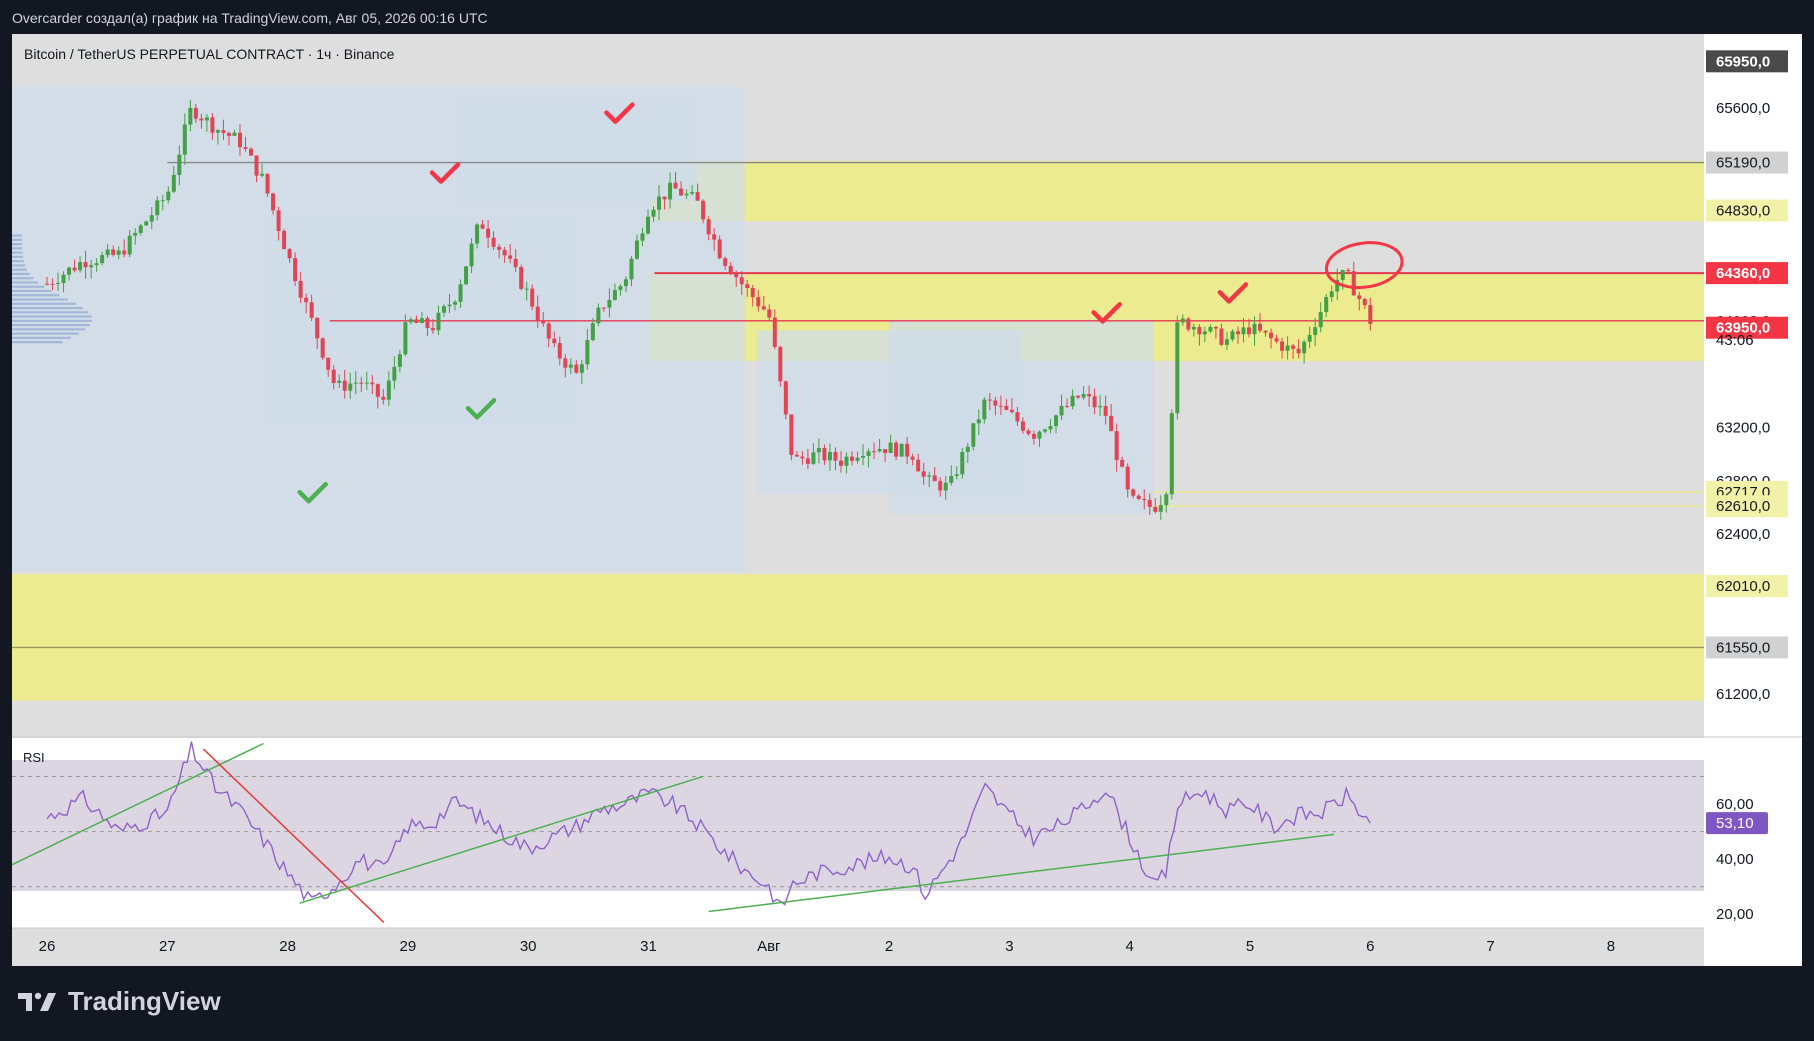 Image resolution: width=1814 pixels, height=1041 pixels. Describe the element at coordinates (118, 1001) in the screenshot. I see `tradingview-logo: TradingView` at that location.